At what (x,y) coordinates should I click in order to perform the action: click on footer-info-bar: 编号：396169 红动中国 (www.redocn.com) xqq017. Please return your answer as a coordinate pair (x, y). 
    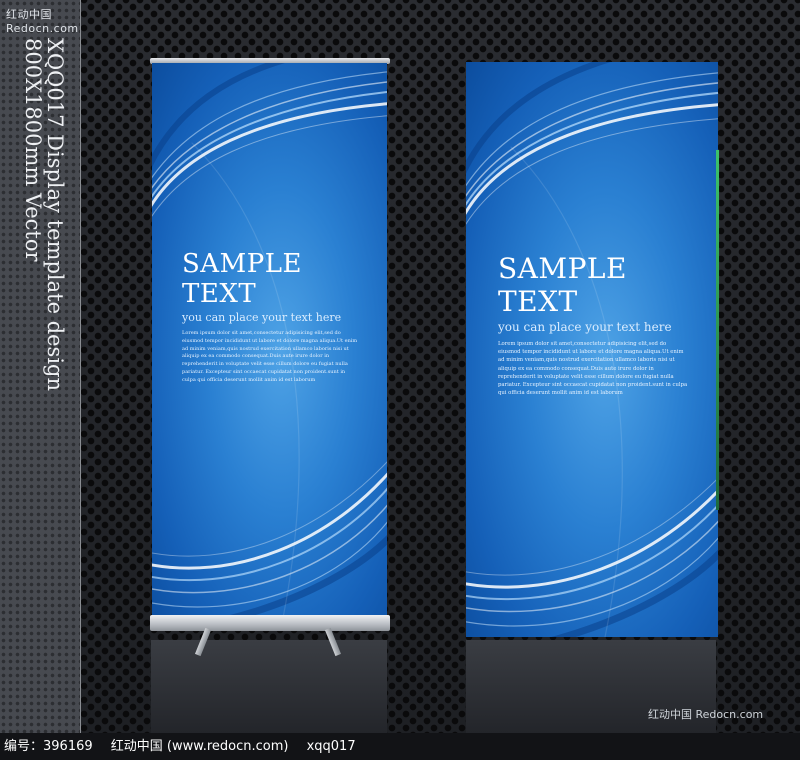
    Looking at the image, I should click on (400, 746).